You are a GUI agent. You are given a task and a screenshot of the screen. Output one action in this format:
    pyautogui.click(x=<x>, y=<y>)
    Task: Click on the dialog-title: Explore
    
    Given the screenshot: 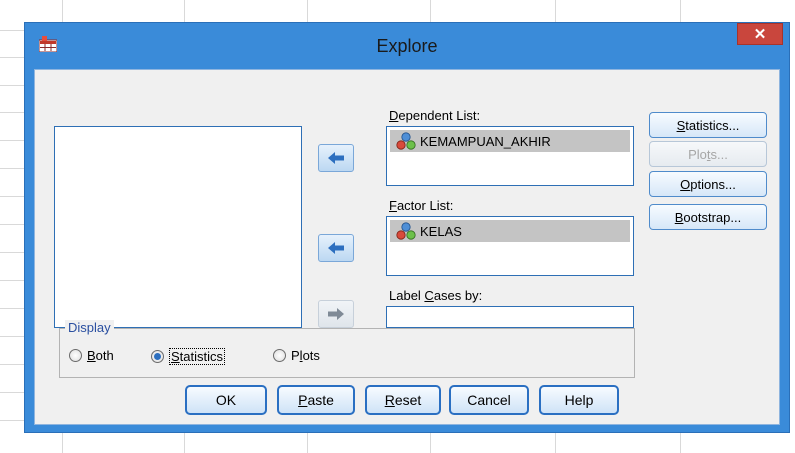 What is the action you would take?
    pyautogui.click(x=407, y=45)
    